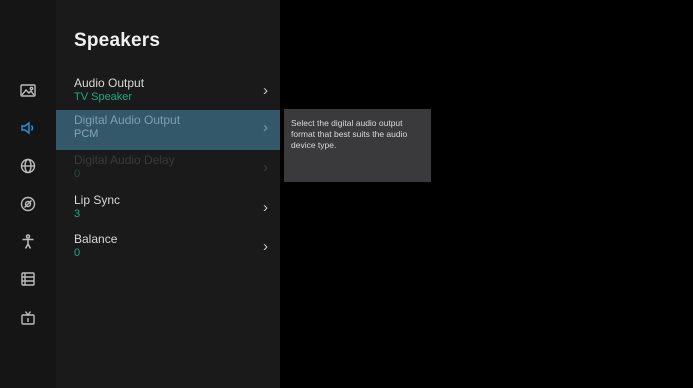  I want to click on sound-icon, so click(28, 128).